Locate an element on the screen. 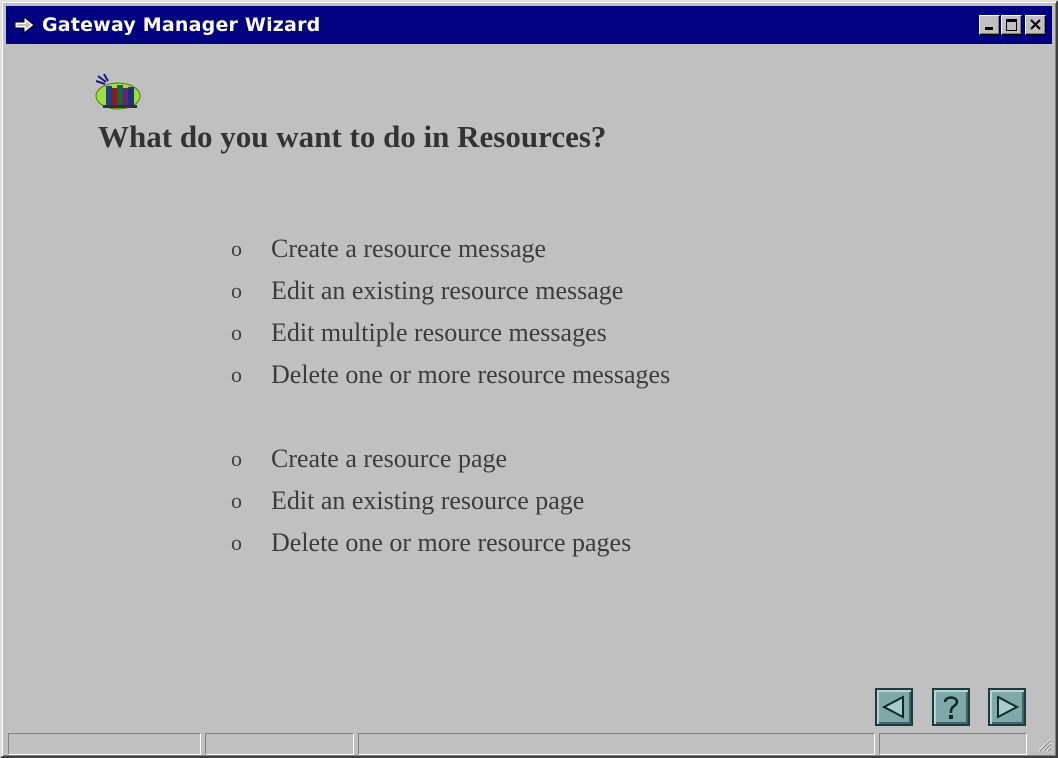  option-create-resource-page: o Create a resource page is located at coordinates (450, 459).